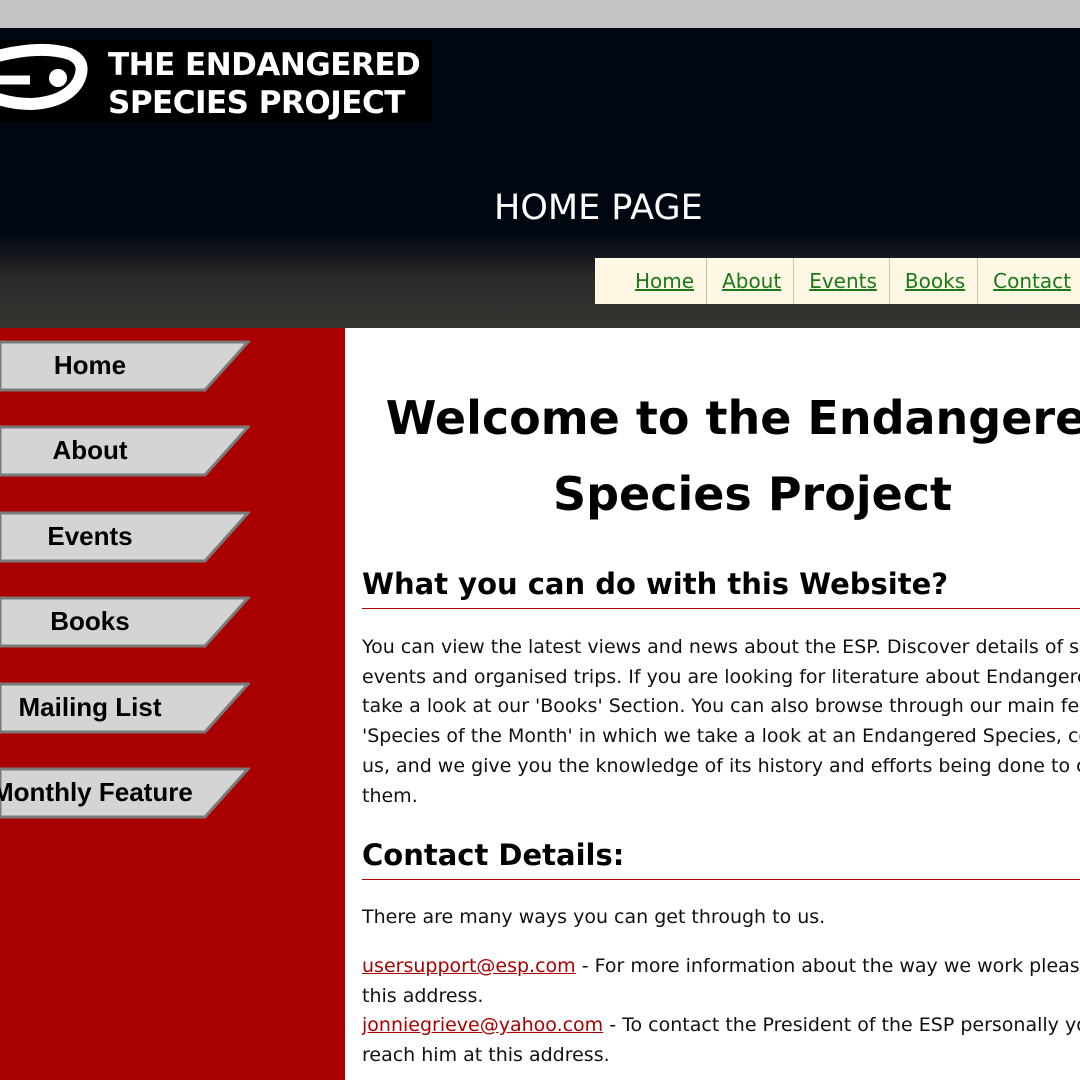  I want to click on logo-text-line1: THE ENDANGERED, so click(264, 65).